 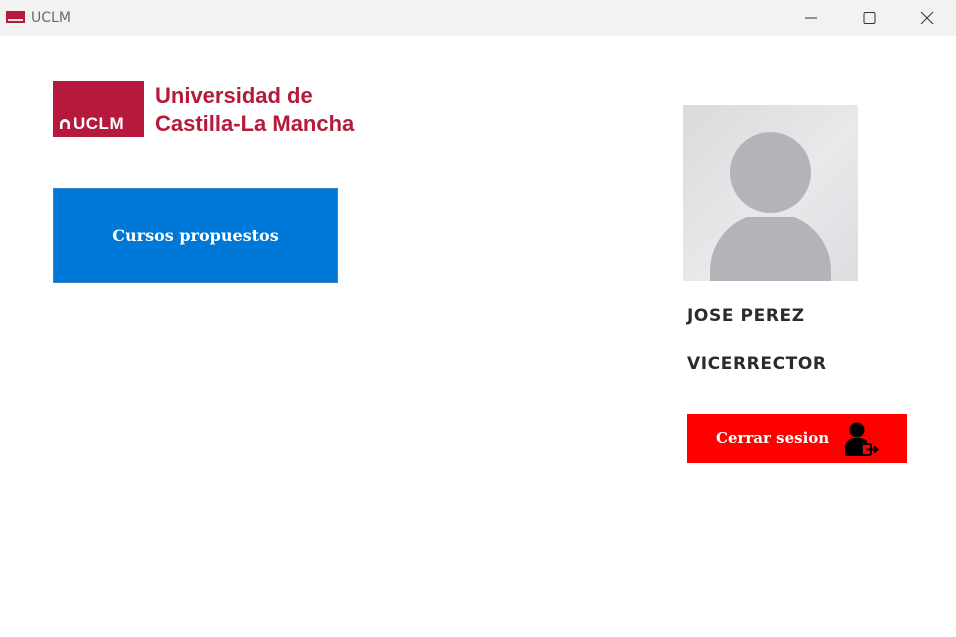 I want to click on maximize-icon, so click(x=869, y=18).